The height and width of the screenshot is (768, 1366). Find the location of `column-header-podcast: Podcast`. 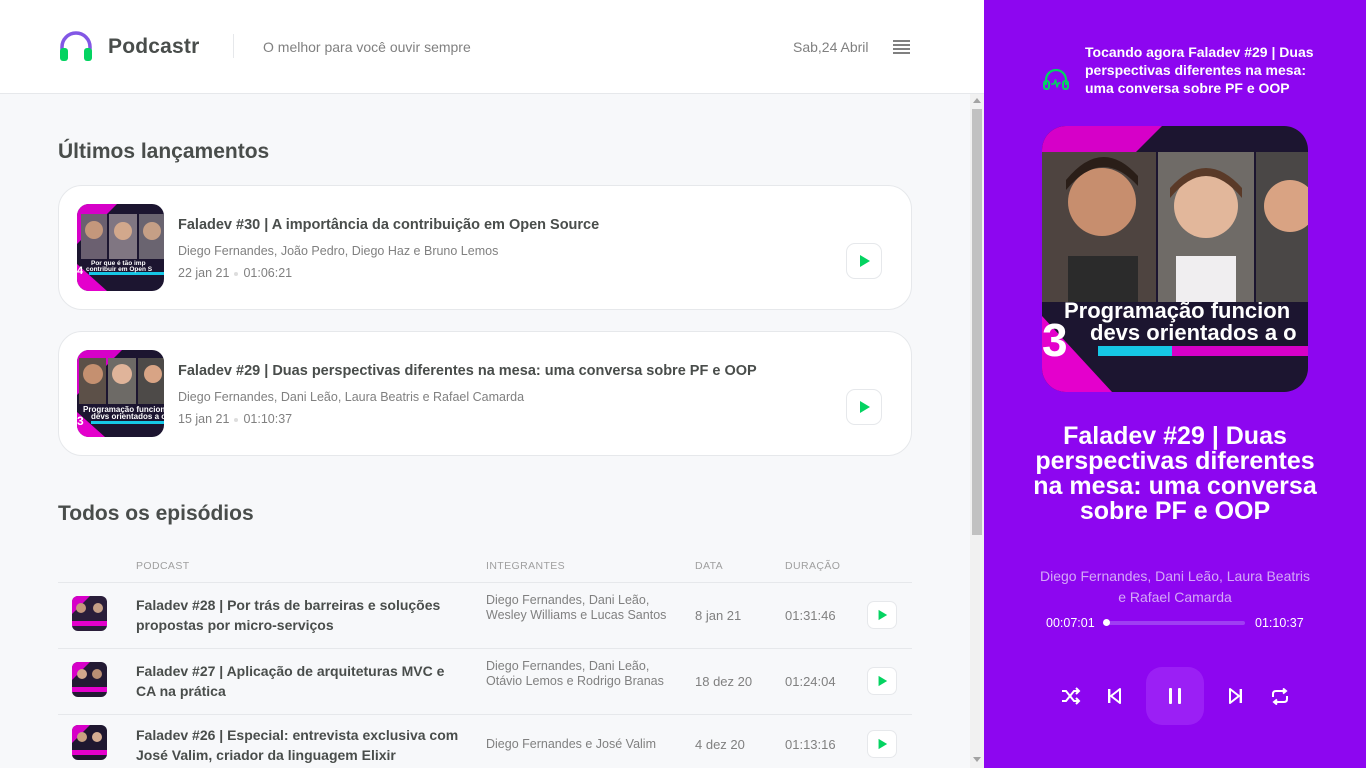

column-header-podcast: Podcast is located at coordinates (163, 566).